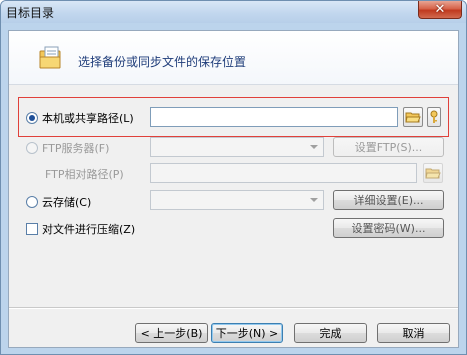  I want to click on local-path-label: 本机或共享路径(L), so click(88, 118).